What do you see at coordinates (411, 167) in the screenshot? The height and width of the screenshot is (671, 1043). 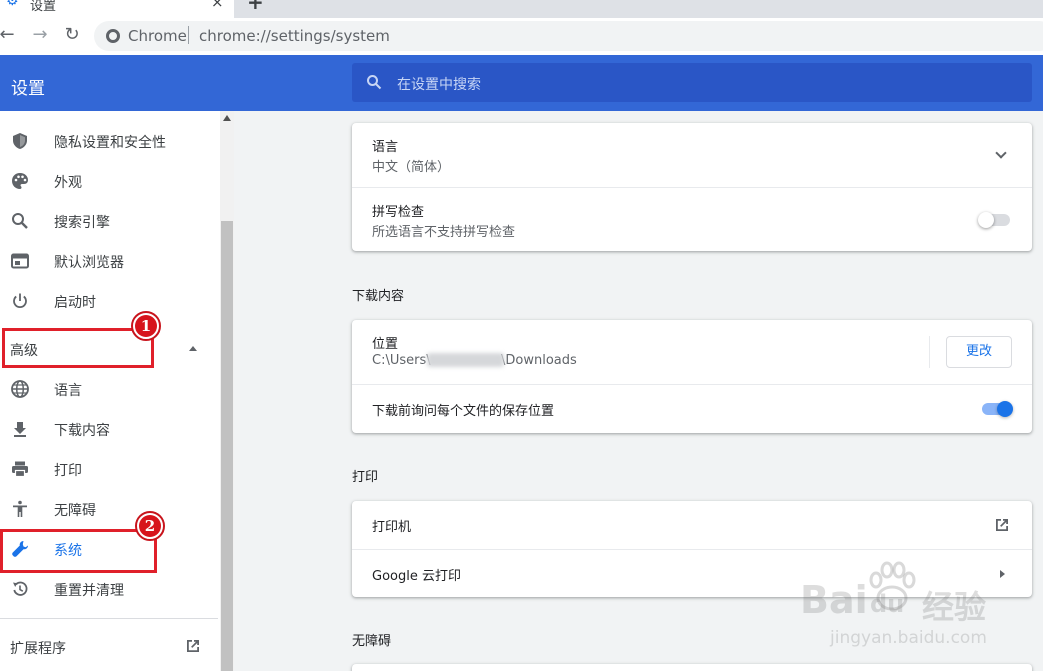 I see `language-value: 中文（简体）` at bounding box center [411, 167].